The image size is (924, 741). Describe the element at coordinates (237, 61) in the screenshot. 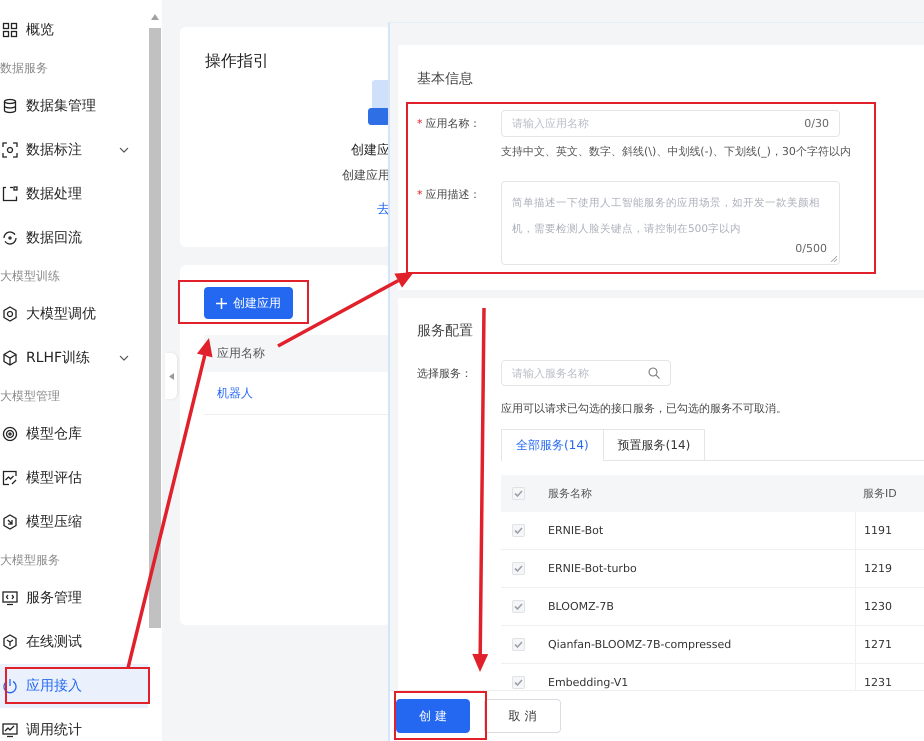

I see `card-title: 操作指引` at that location.